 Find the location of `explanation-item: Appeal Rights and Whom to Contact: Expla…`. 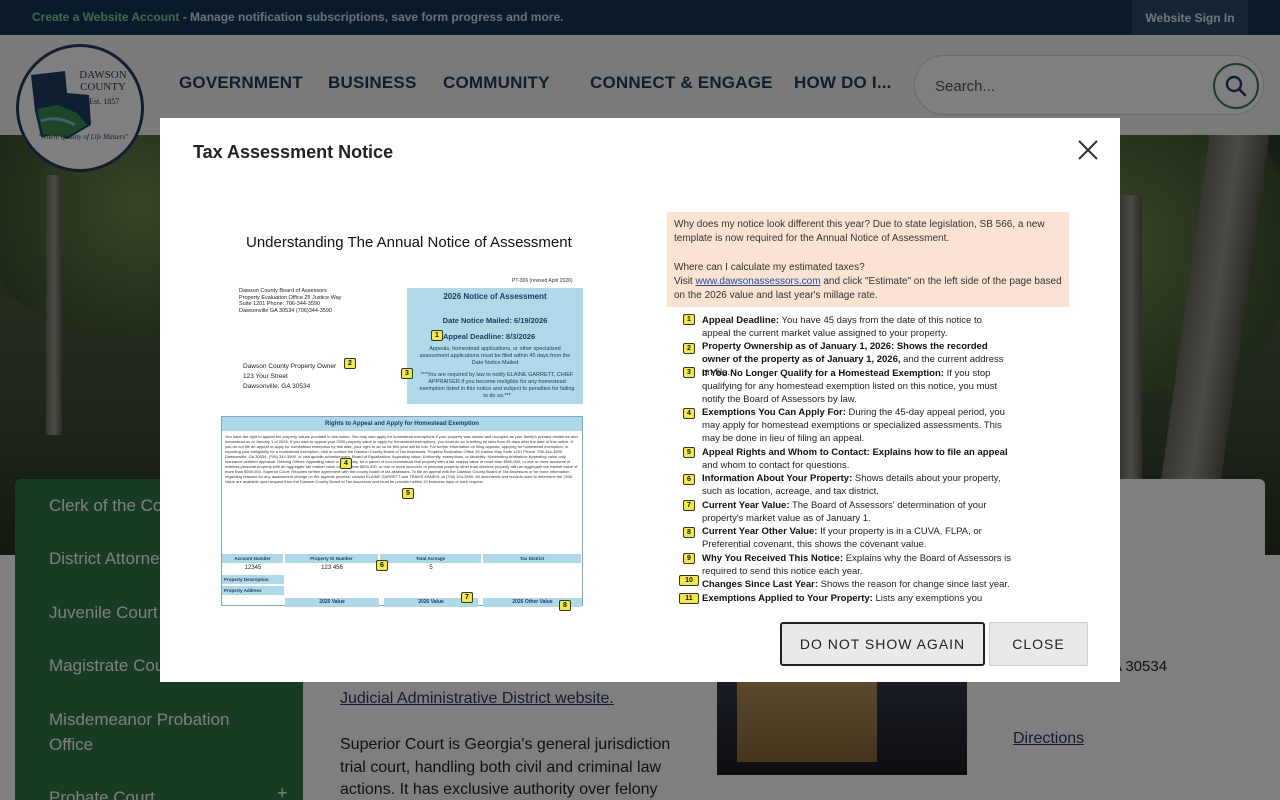

explanation-item: Appeal Rights and Whom to Contact: Expla… is located at coordinates (855, 459).